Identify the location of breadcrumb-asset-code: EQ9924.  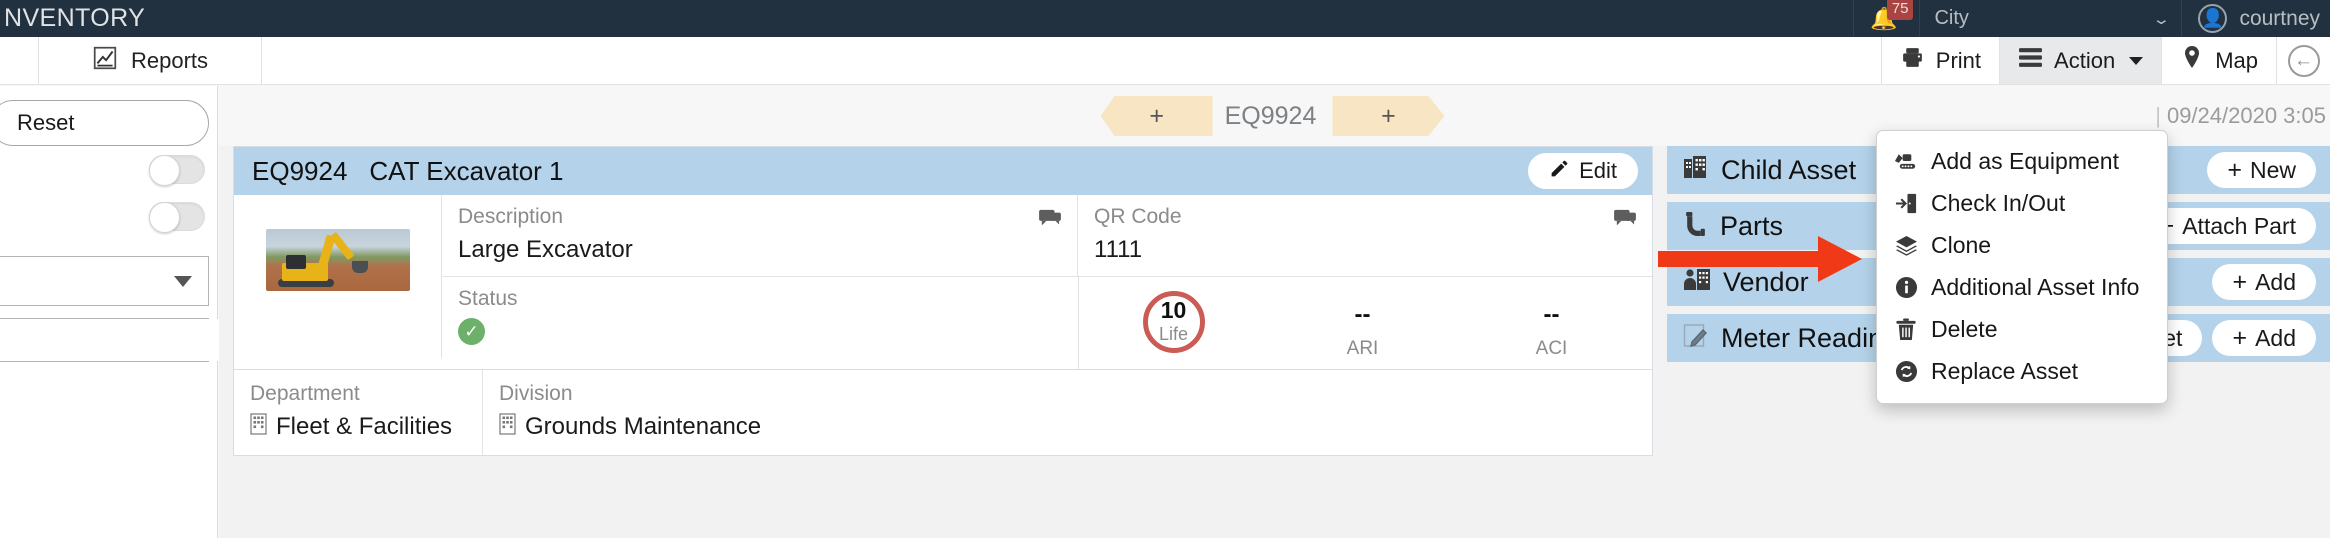
(1270, 115).